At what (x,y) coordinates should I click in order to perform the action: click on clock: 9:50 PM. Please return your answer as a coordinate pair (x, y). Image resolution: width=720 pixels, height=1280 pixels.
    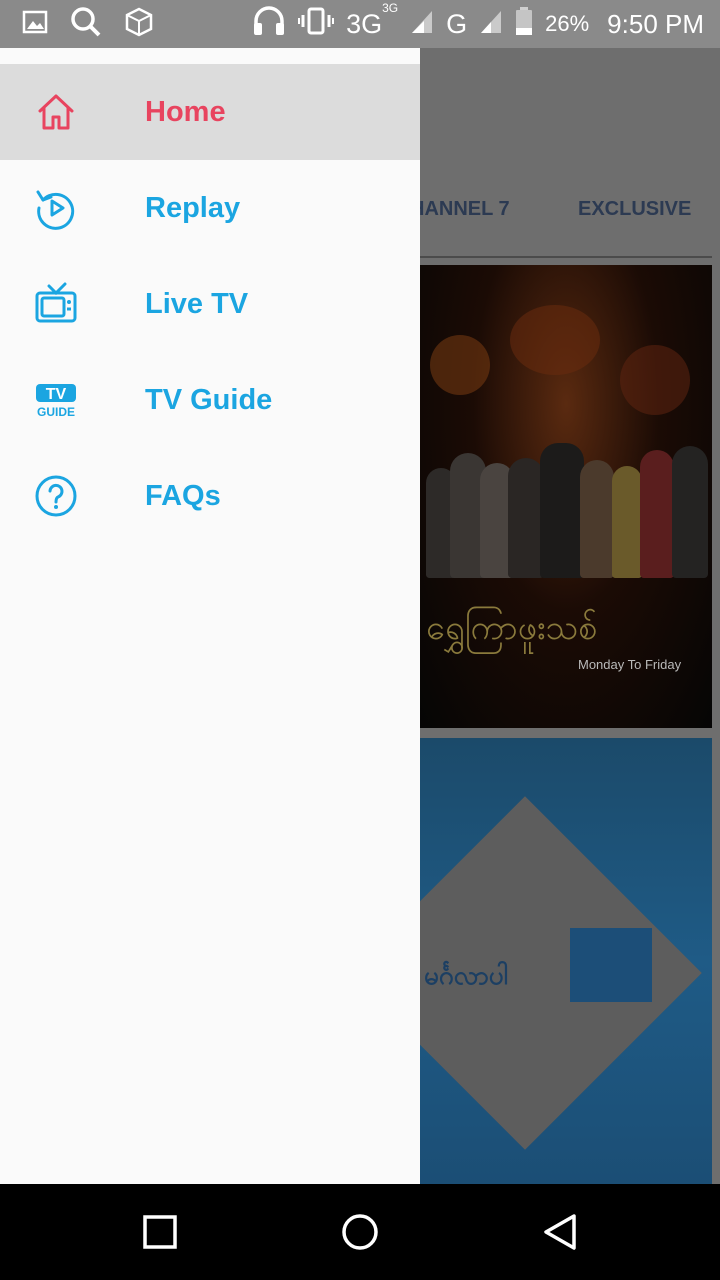
    Looking at the image, I should click on (655, 23).